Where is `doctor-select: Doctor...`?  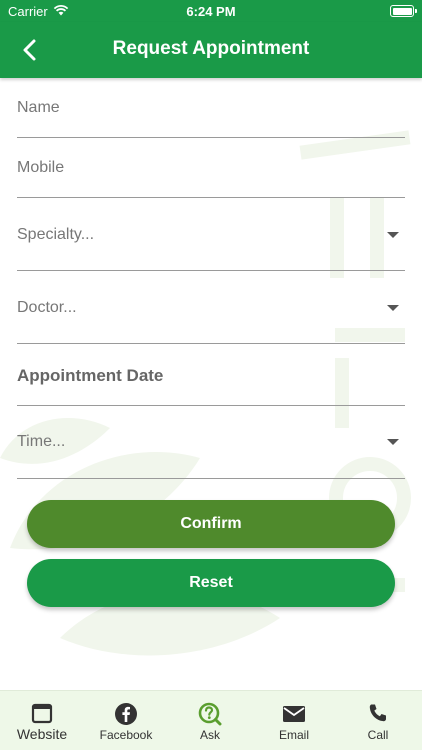 doctor-select: Doctor... is located at coordinates (211, 307).